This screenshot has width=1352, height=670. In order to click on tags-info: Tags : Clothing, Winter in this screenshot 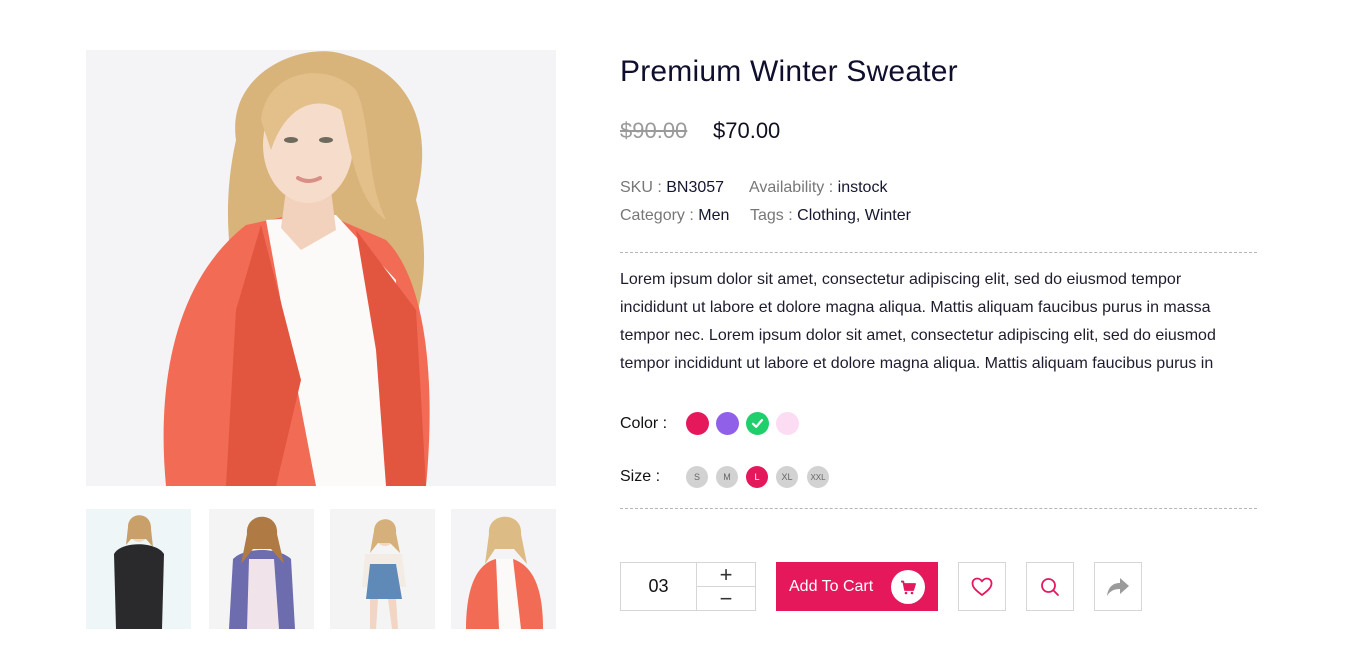, I will do `click(830, 216)`.